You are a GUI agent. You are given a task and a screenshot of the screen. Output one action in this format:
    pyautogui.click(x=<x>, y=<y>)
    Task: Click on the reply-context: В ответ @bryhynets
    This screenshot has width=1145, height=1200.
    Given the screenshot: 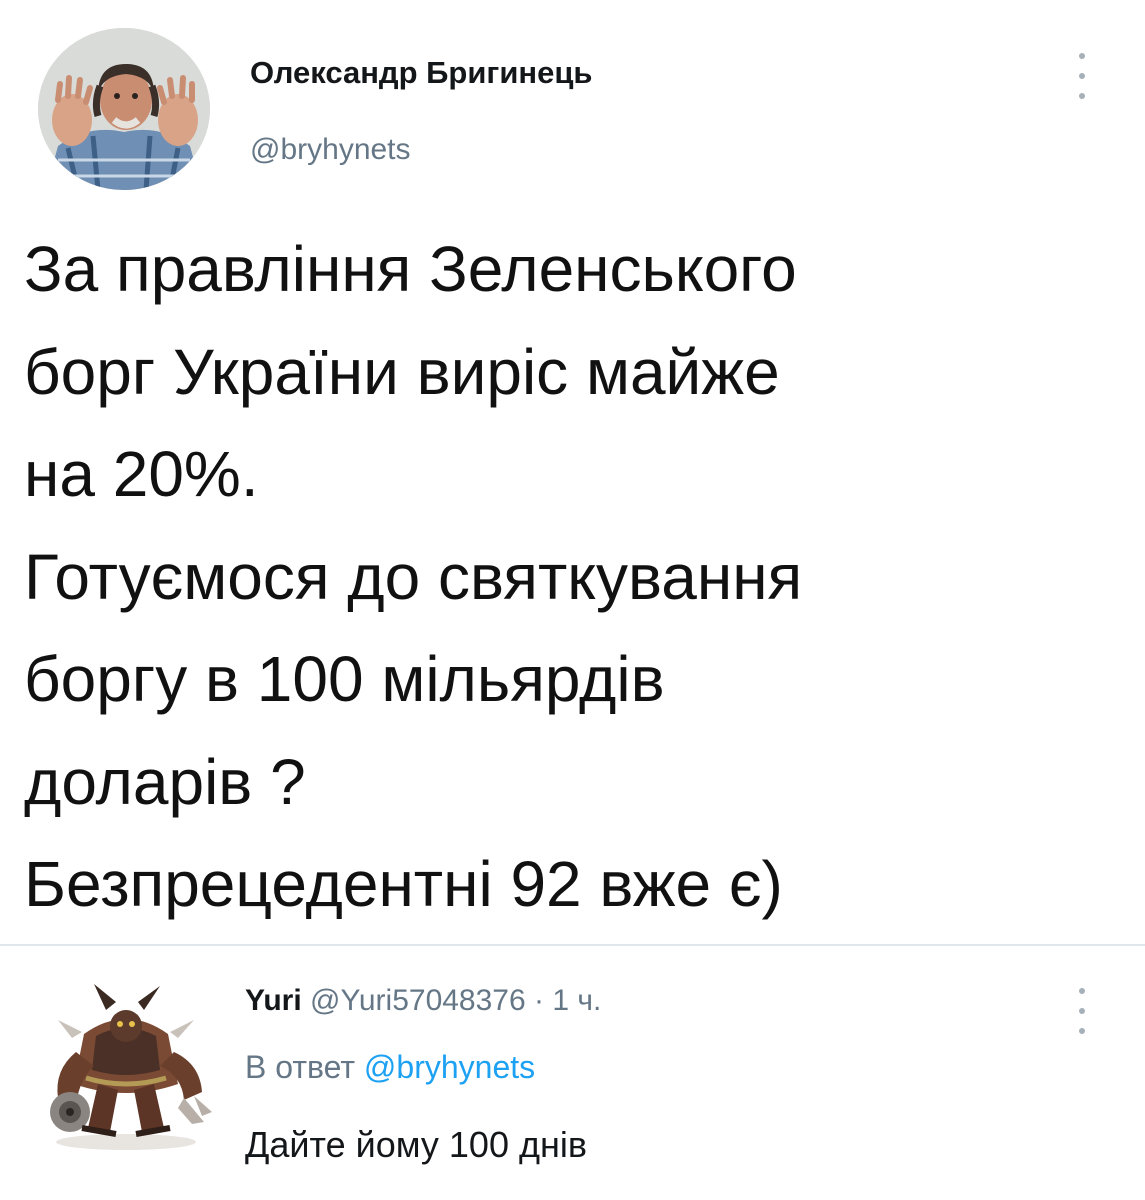 What is the action you would take?
    pyautogui.click(x=390, y=1067)
    